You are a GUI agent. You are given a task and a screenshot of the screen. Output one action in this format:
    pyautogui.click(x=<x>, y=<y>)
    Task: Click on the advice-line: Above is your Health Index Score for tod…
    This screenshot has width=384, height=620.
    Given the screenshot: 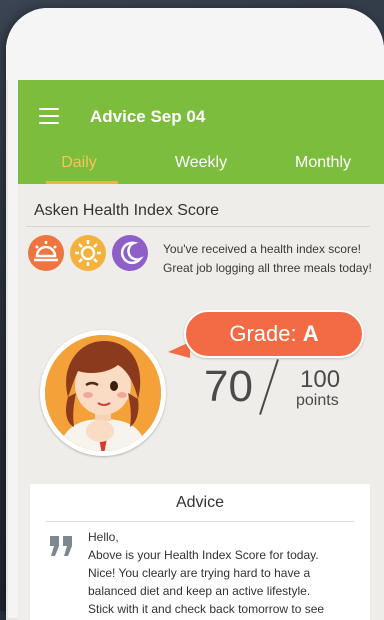 What is the action you would take?
    pyautogui.click(x=203, y=555)
    